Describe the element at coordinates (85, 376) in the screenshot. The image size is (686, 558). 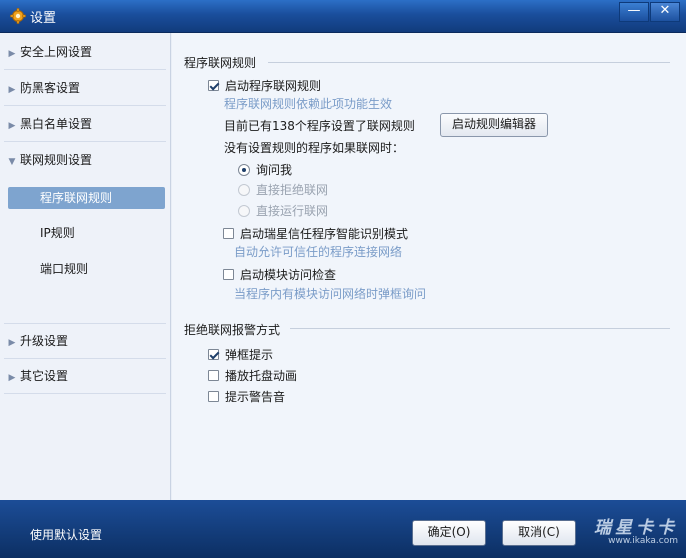
I see `sidebar-item-other: ▶ 其它设置` at that location.